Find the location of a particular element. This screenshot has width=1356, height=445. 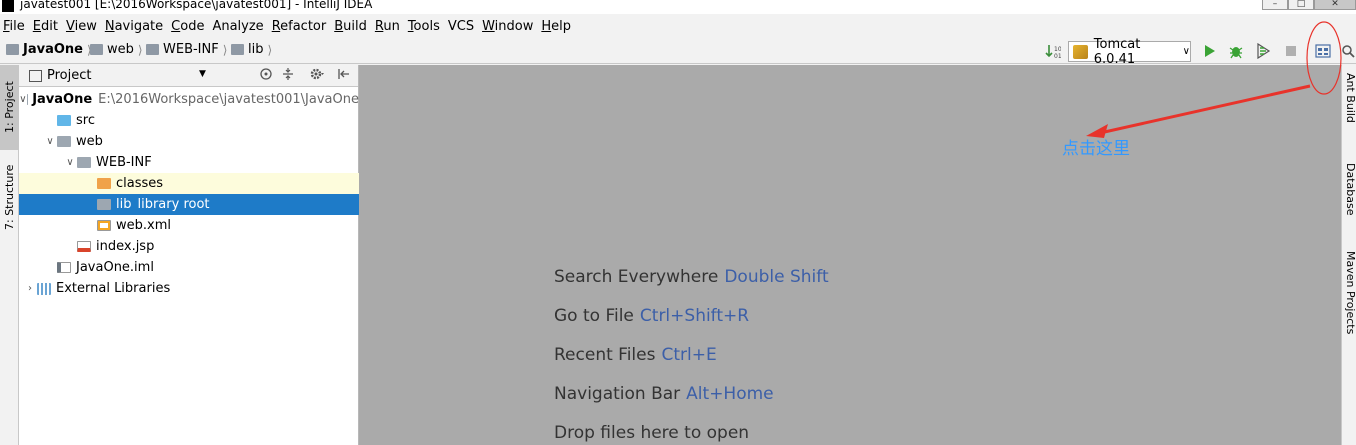

hint-text: Search Everywhere is located at coordinates (636, 277).